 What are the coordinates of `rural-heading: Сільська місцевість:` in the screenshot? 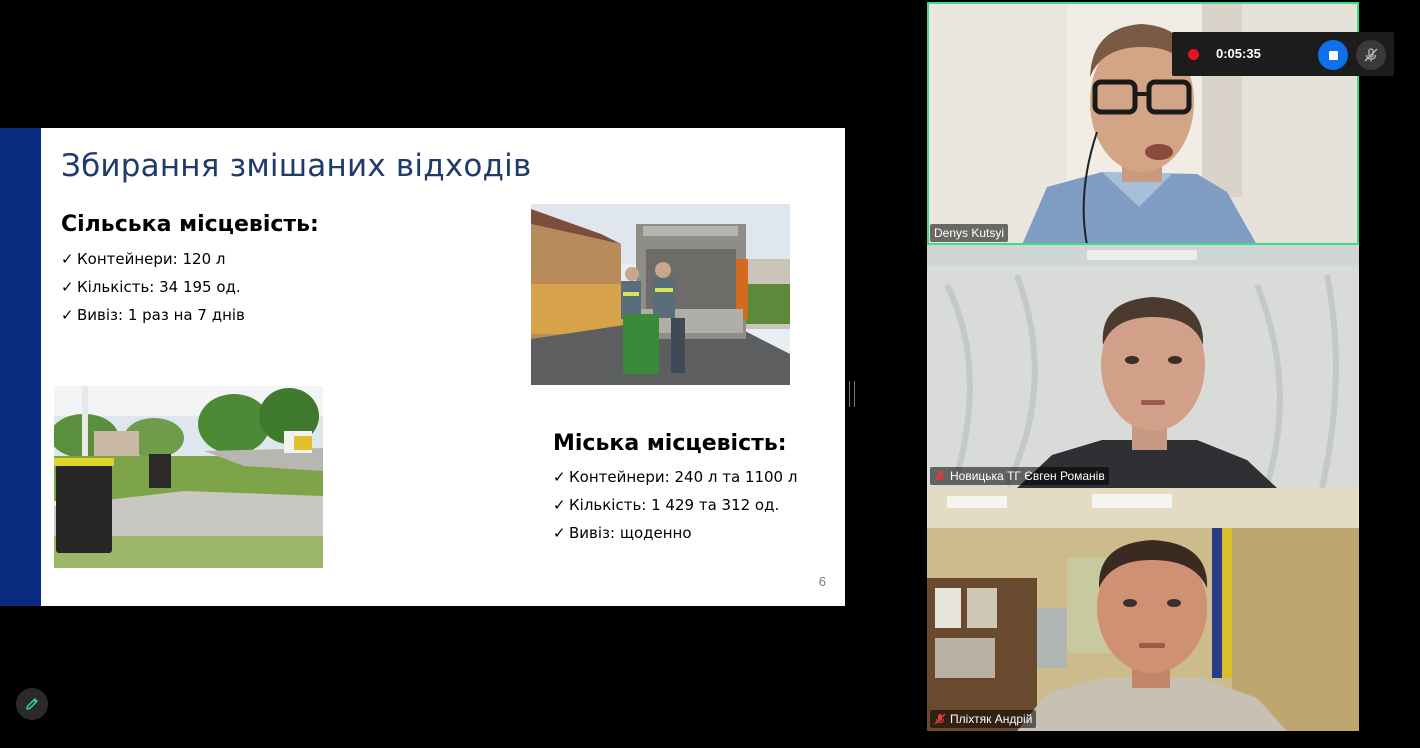 It's located at (190, 224).